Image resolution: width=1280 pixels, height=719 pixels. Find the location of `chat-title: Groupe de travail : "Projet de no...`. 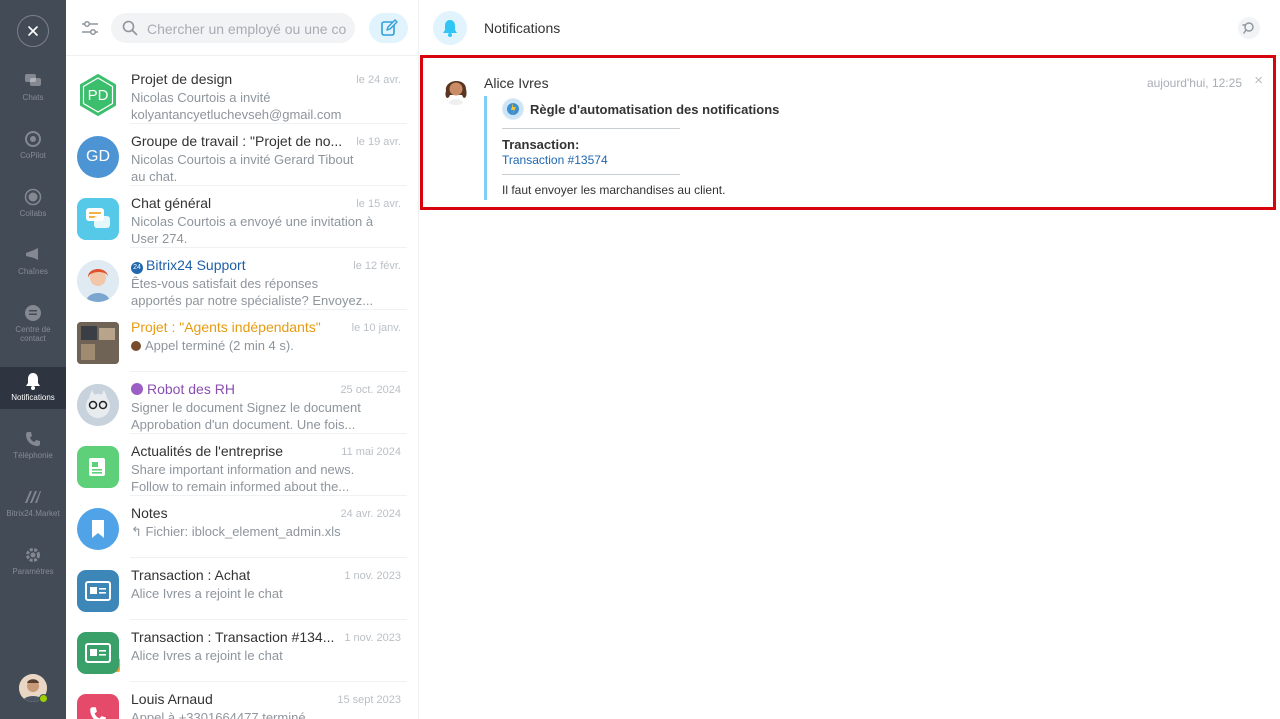

chat-title: Groupe de travail : "Projet de no... is located at coordinates (237, 141).